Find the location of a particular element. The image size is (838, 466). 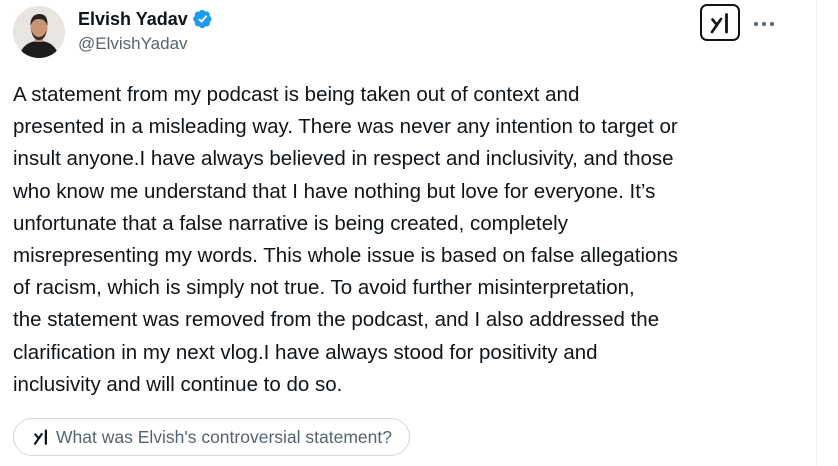

grok-button is located at coordinates (720, 22).